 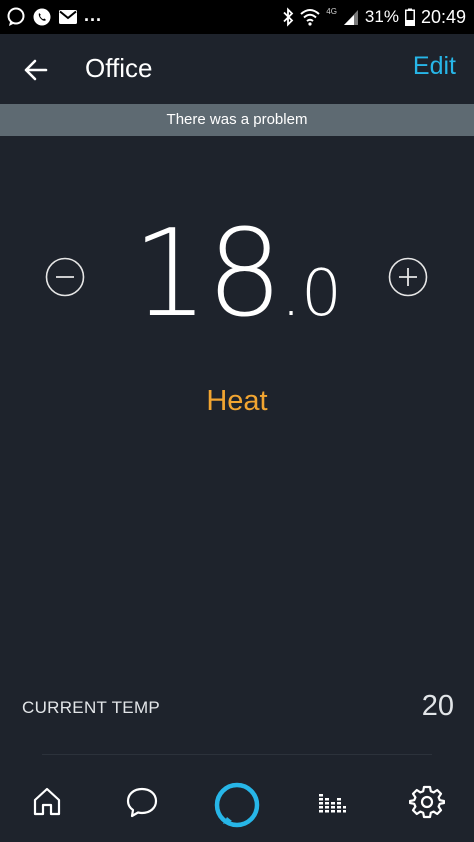 I want to click on thermostat-mode: Heat, so click(x=237, y=401).